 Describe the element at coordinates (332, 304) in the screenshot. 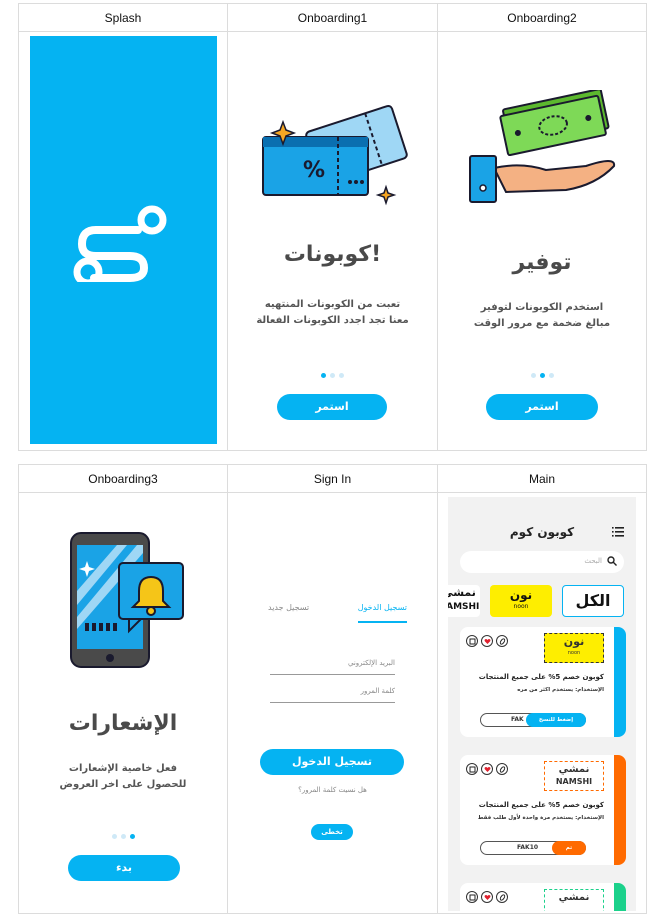

I see `onboarding-description-line1: تعبت من الكوبونات المنتهيه` at that location.